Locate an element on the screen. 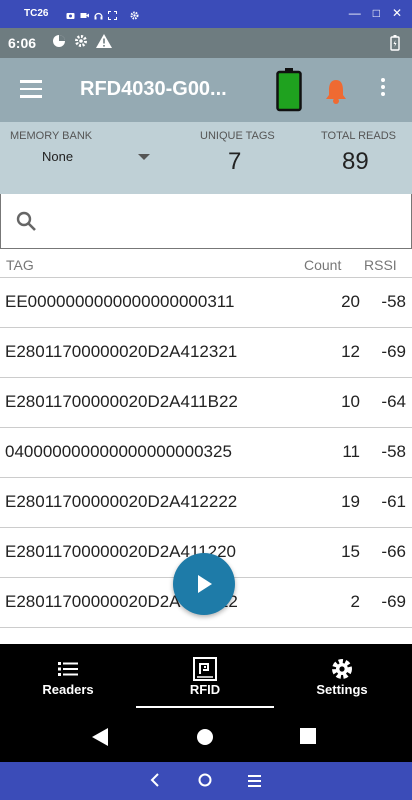 The image size is (412, 800). total-reads-value: 89 is located at coordinates (355, 161).